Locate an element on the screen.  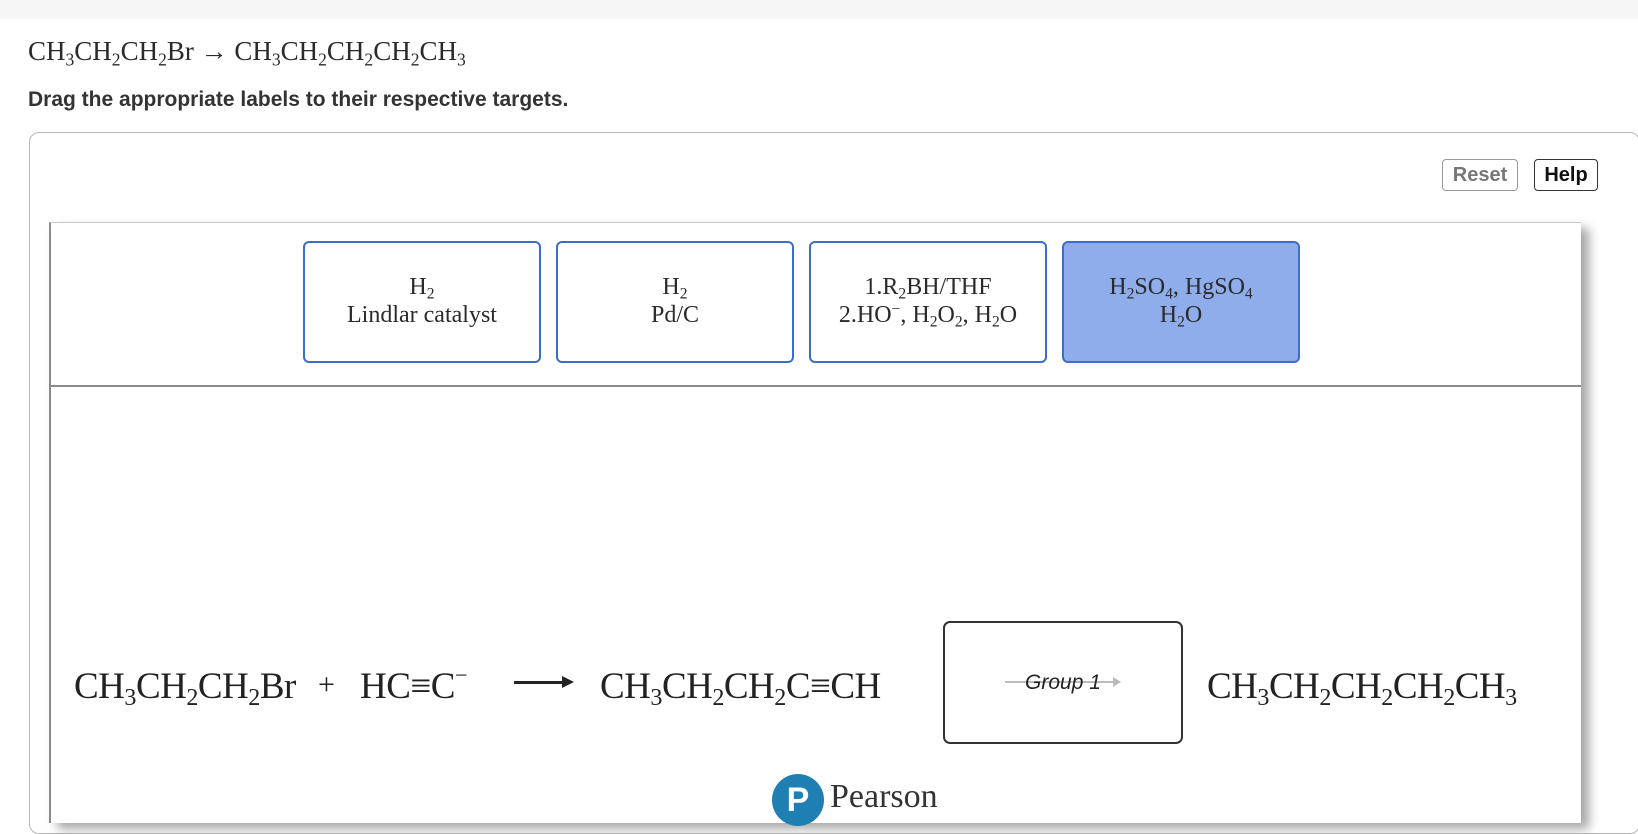
question-equation: CH3CH2CH2Br → CH3CH2CH2CH2CH3 is located at coordinates (247, 53).